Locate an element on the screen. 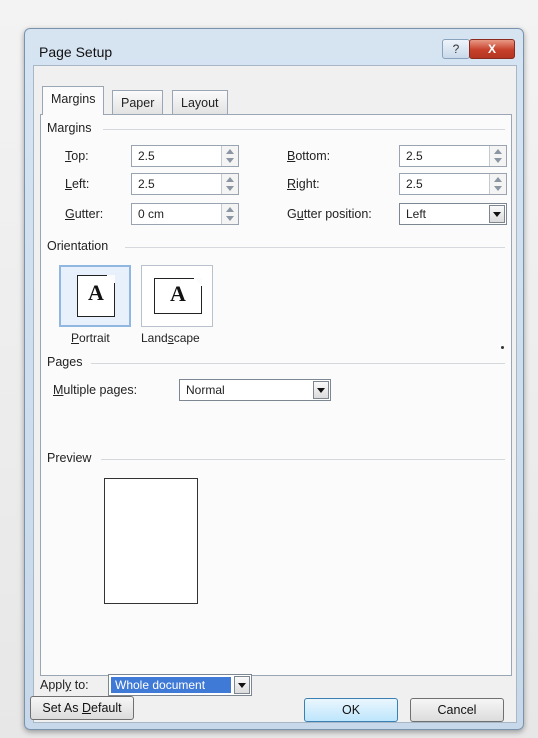 This screenshot has height=738, width=538. bottom-margin-value: 2.5 is located at coordinates (414, 156).